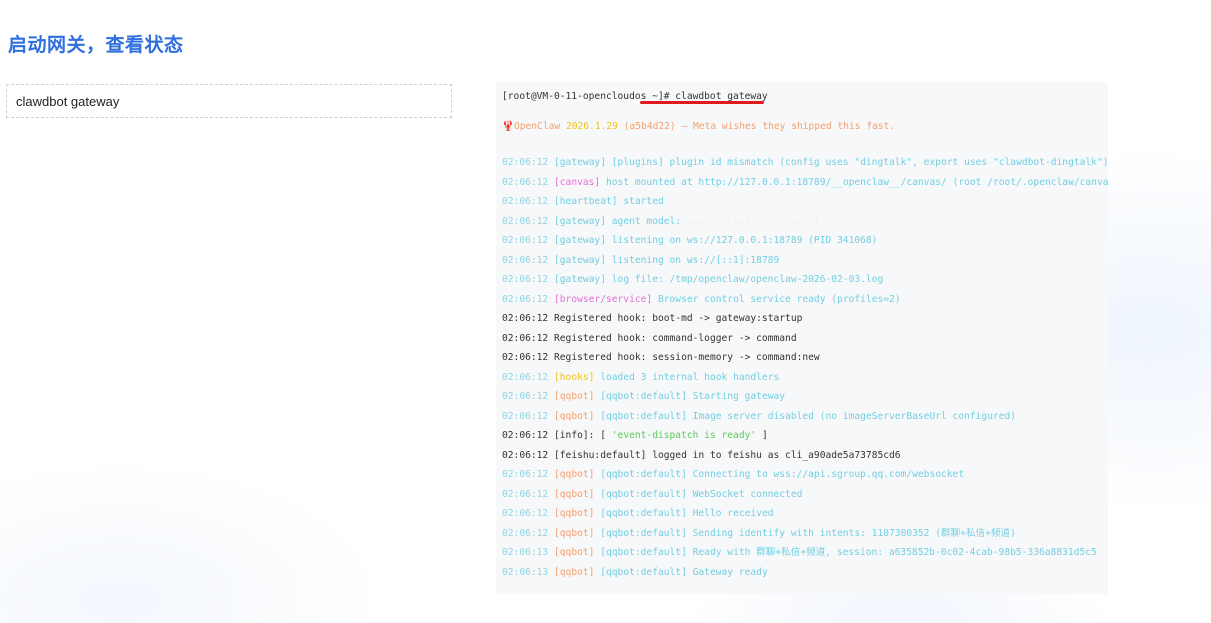  What do you see at coordinates (586, 201) in the screenshot?
I see `log-tag: [heartbeat]` at bounding box center [586, 201].